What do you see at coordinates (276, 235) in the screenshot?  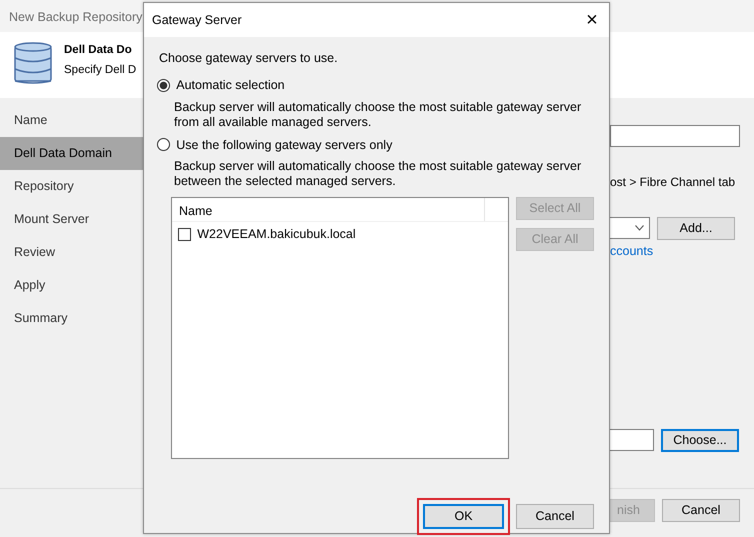 I see `server-name: W22VEEAM.bakicubuk.local` at bounding box center [276, 235].